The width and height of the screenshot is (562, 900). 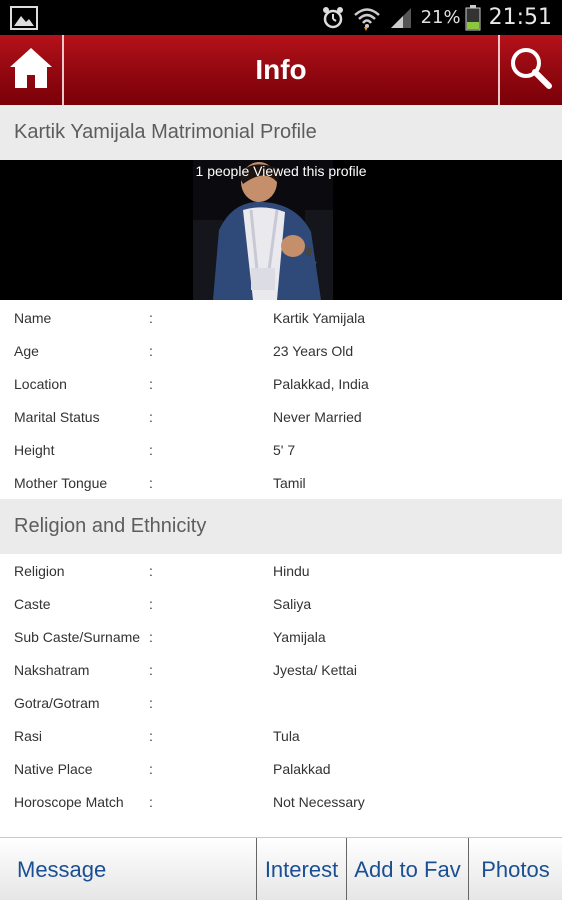 I want to click on detail-value: 5' 7, so click(x=284, y=450).